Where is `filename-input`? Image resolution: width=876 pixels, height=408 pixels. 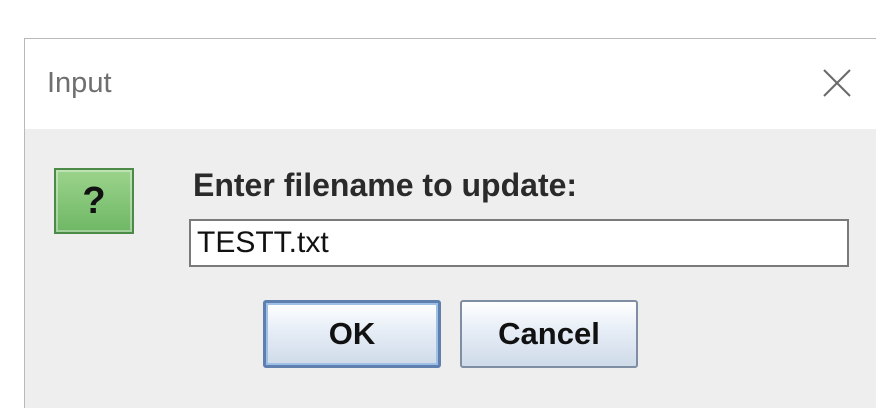 filename-input is located at coordinates (519, 243).